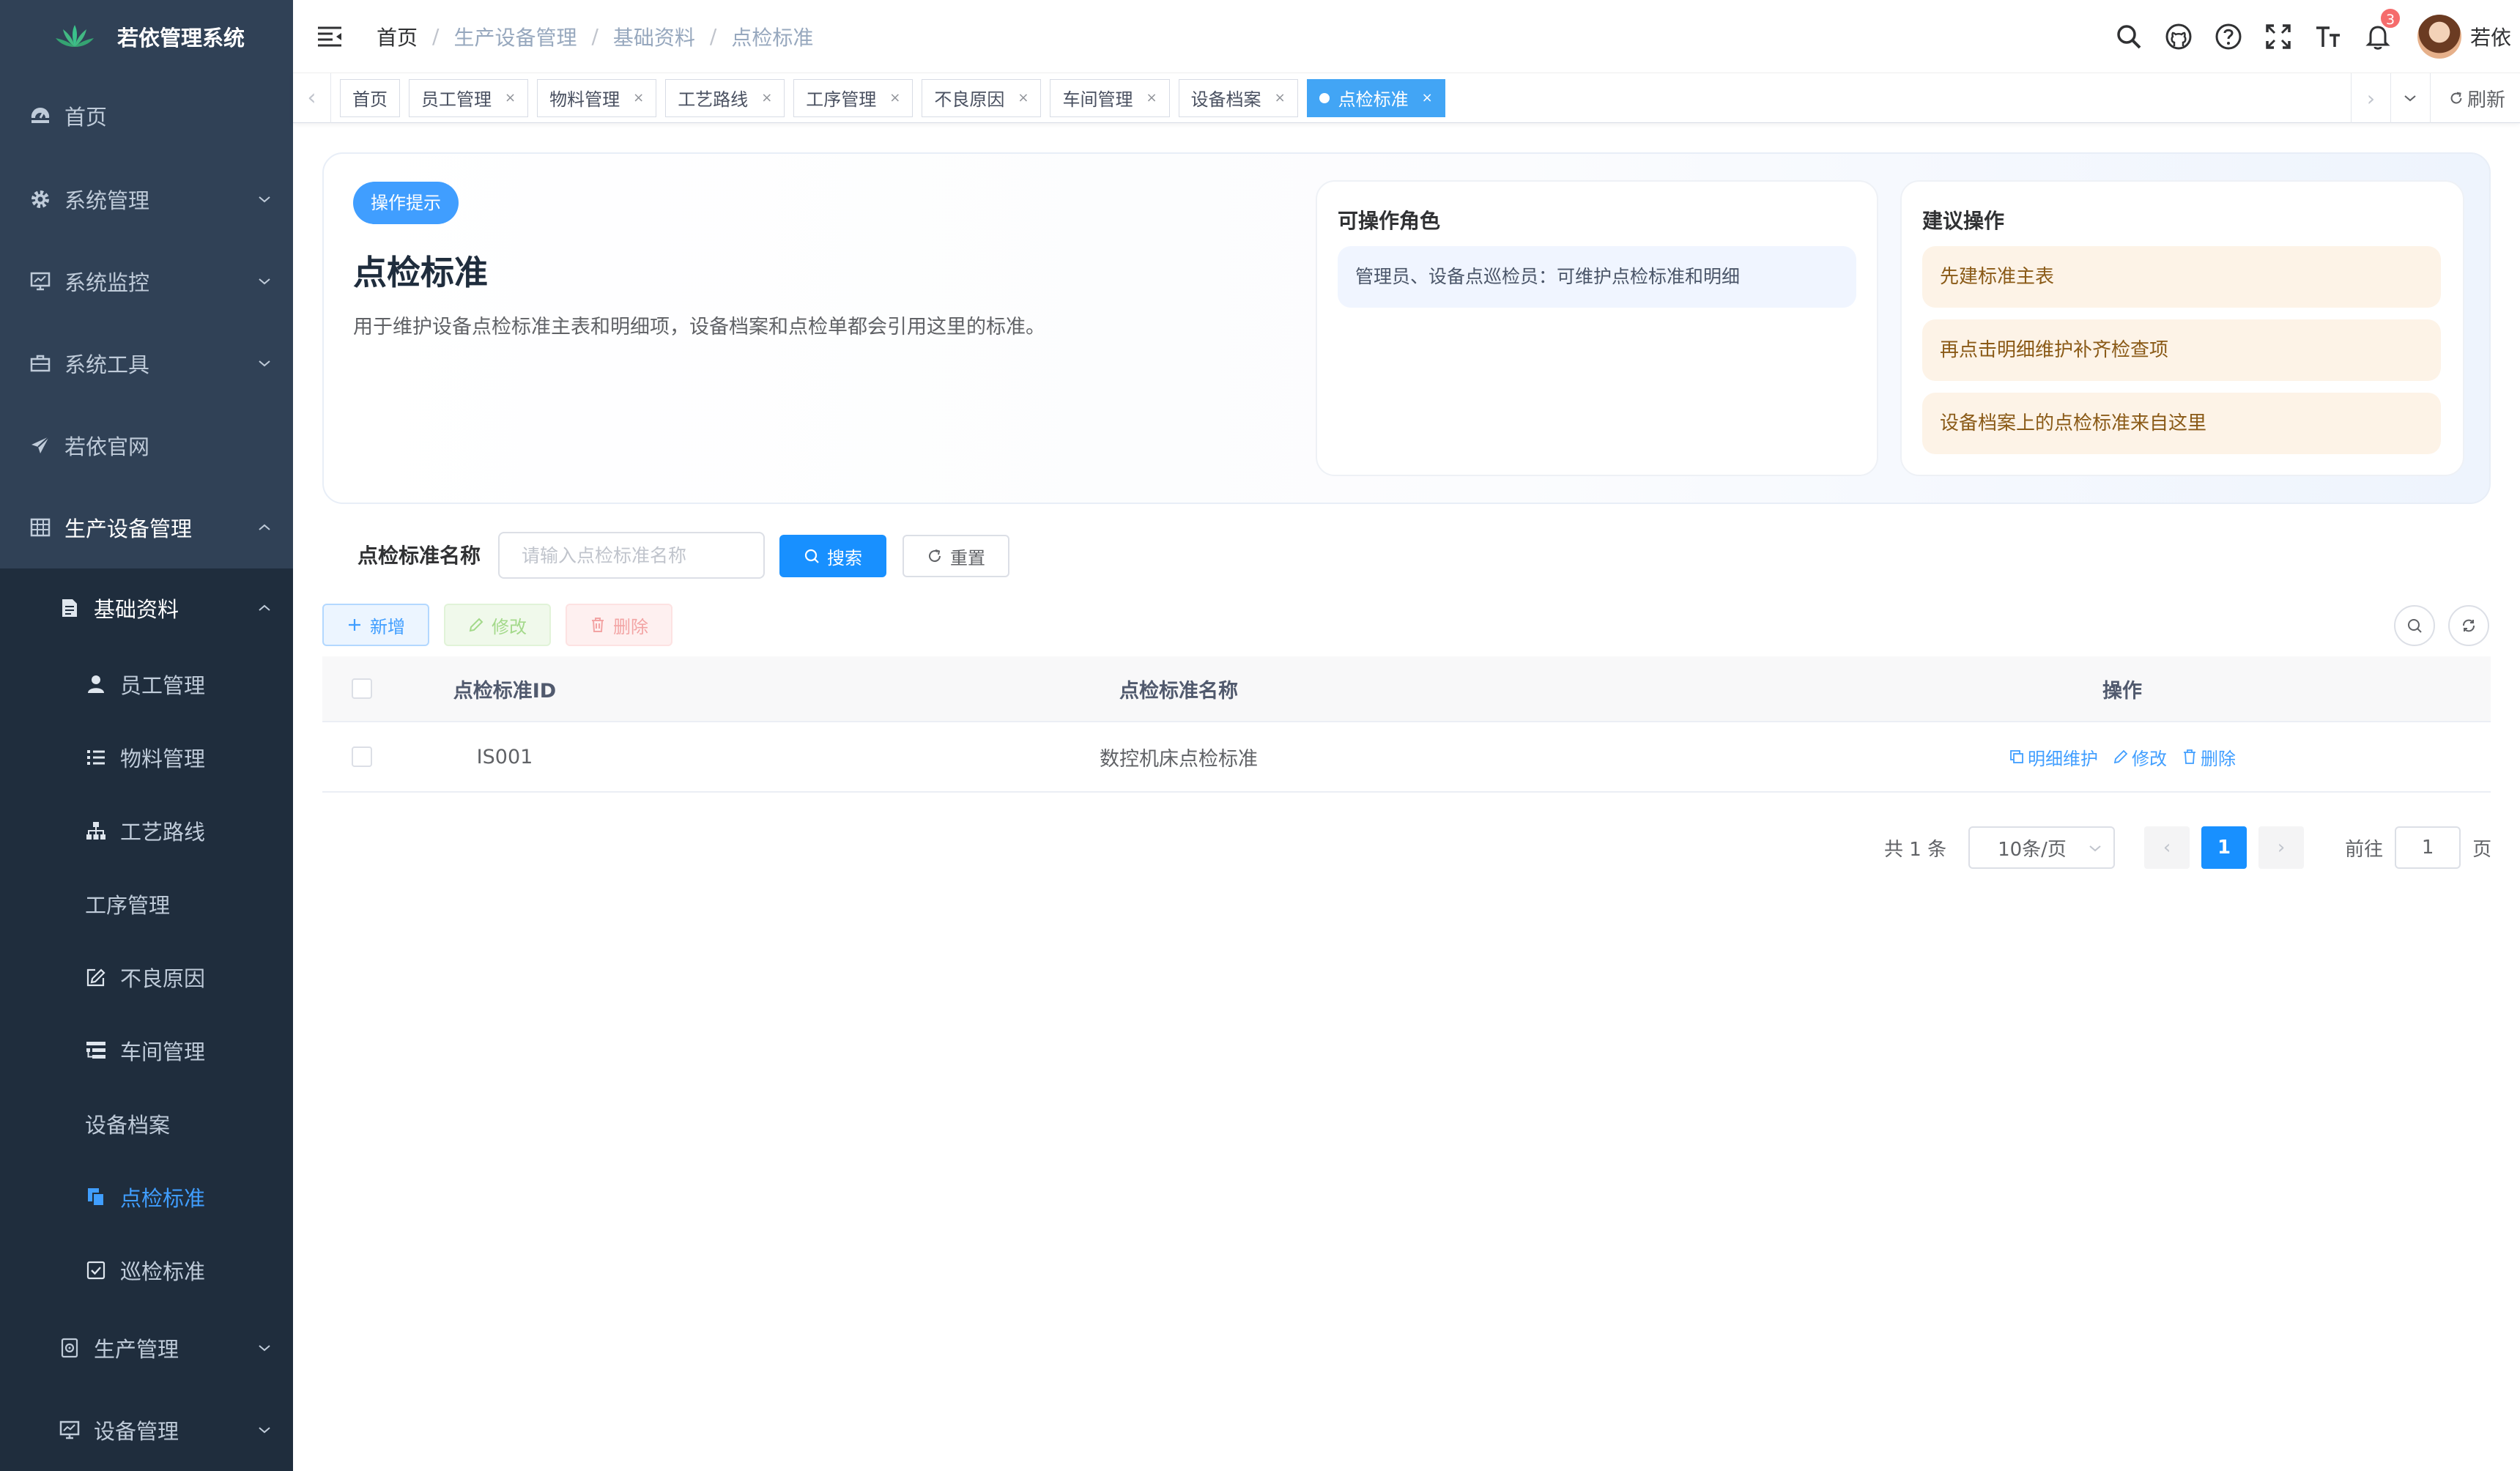  I want to click on prev-page-button: ‹, so click(2167, 847).